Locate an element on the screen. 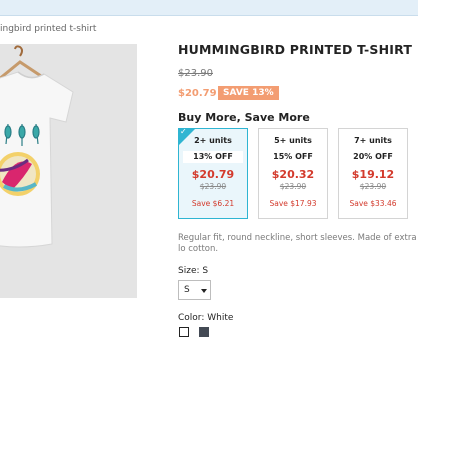 Image resolution: width=450 pixels, height=450 pixels. size-label: Size: S is located at coordinates (193, 271).